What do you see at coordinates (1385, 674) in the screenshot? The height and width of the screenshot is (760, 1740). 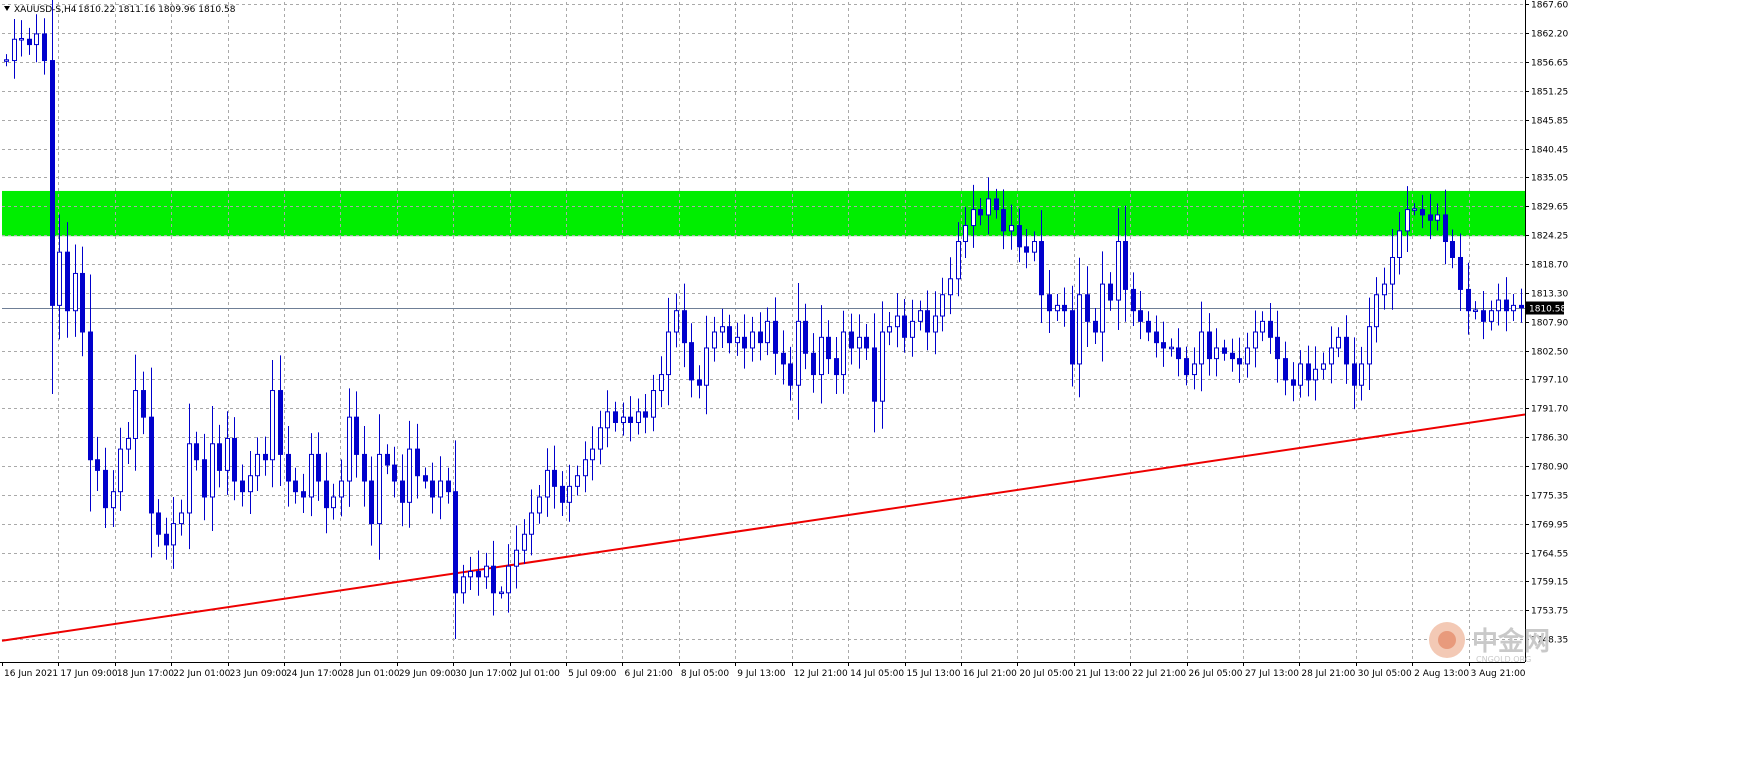 I see `x-tick-label: 30 Jul 05:00` at bounding box center [1385, 674].